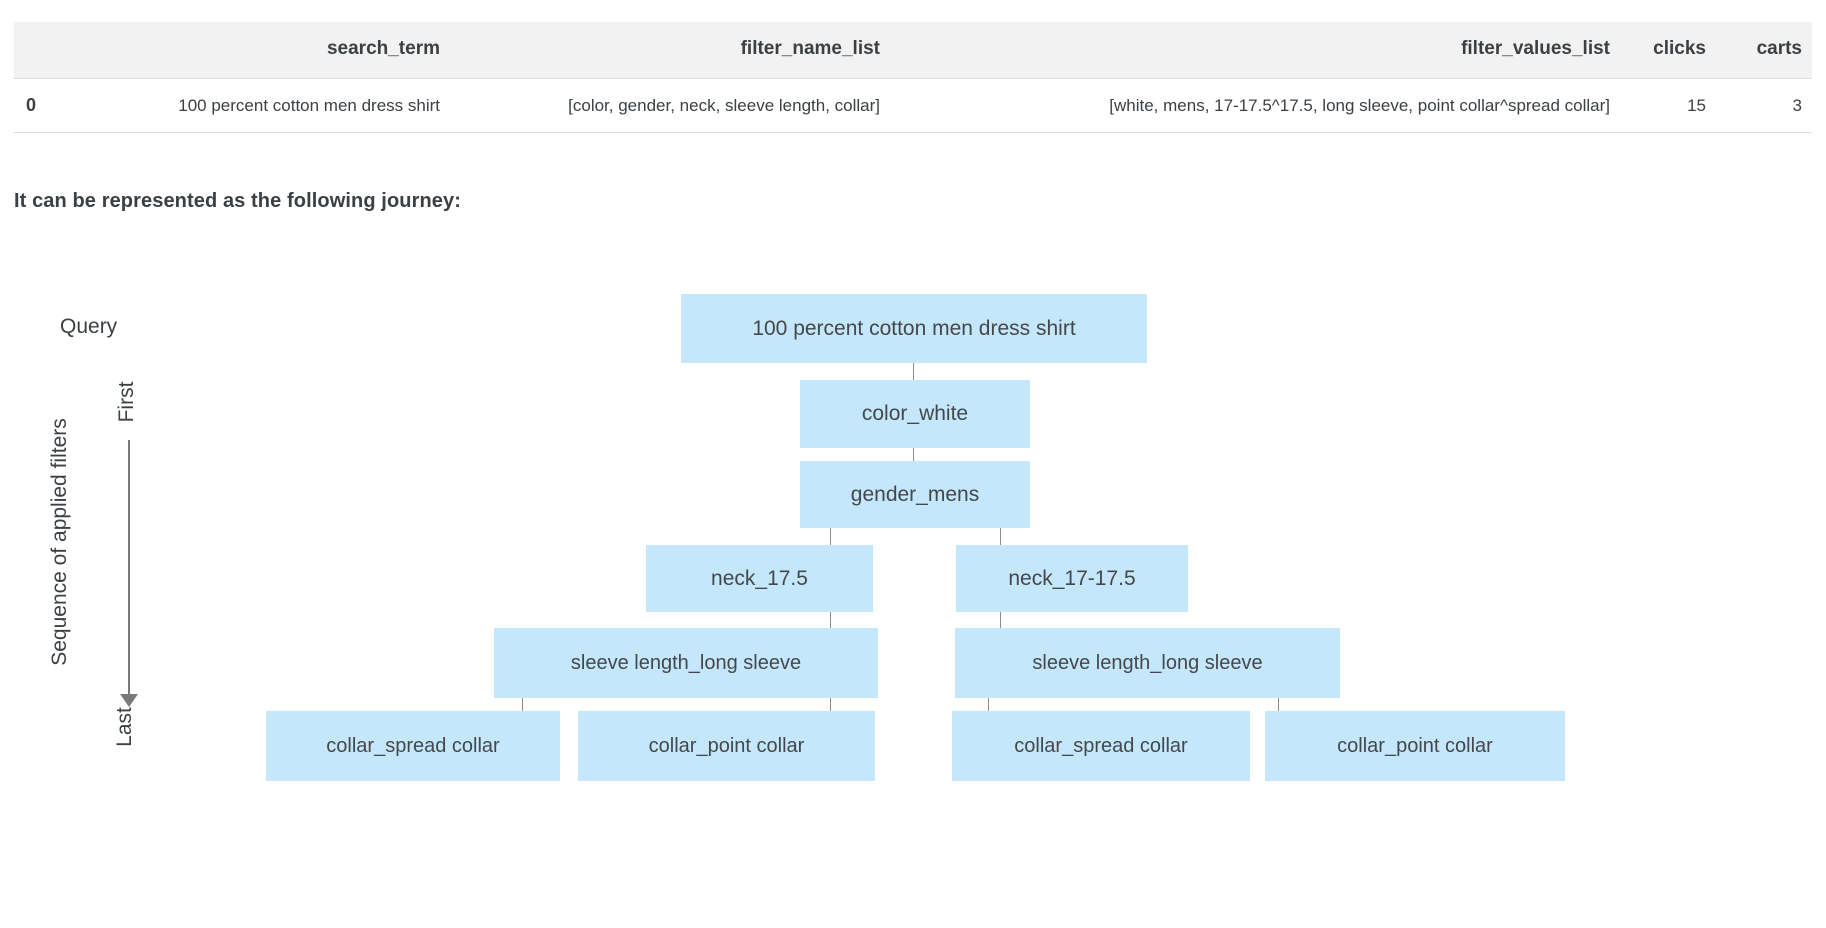 The height and width of the screenshot is (928, 1826). I want to click on node-filter-neck-17-5: neck_17.5, so click(759, 578).